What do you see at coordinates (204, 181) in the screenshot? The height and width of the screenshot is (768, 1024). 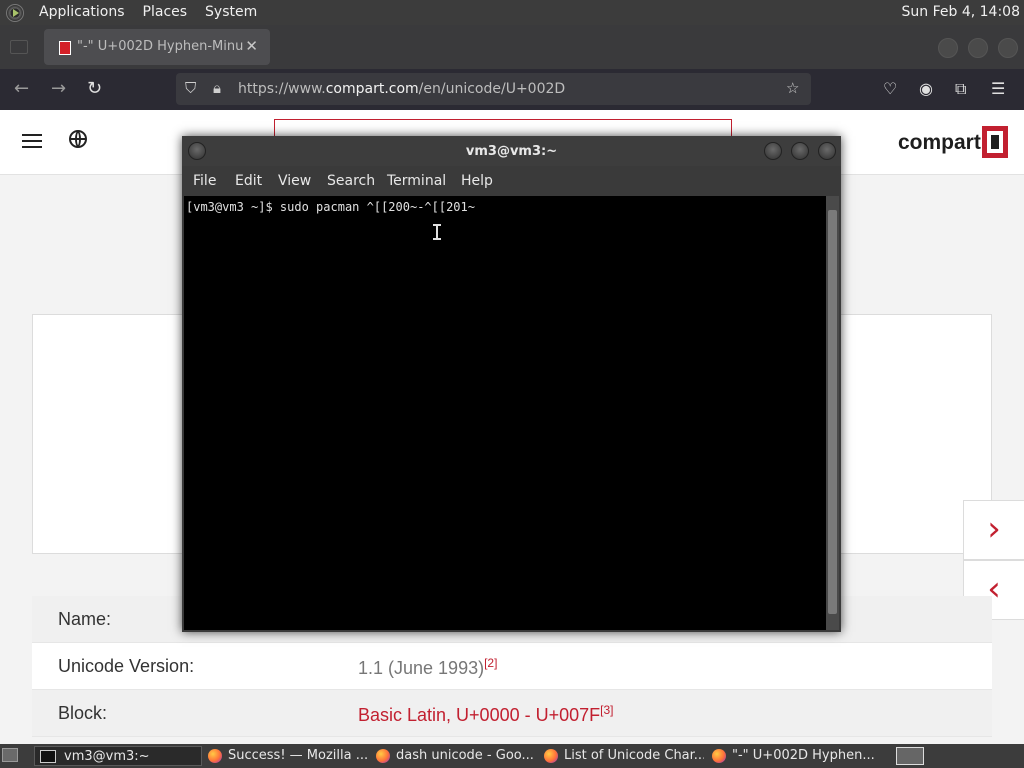 I see `terminal-menu-file: File` at bounding box center [204, 181].